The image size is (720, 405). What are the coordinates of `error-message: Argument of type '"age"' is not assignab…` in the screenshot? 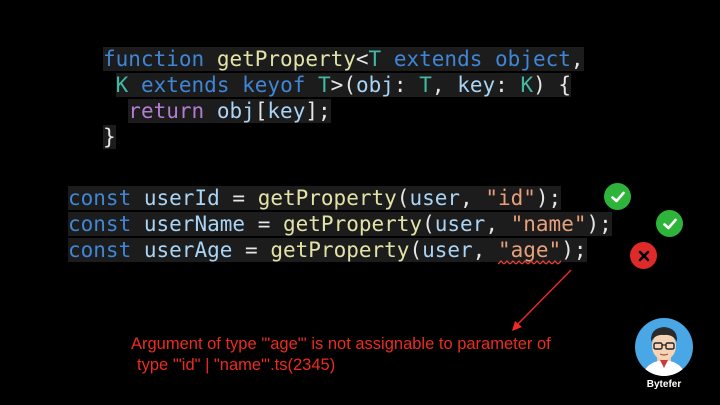 It's located at (341, 355).